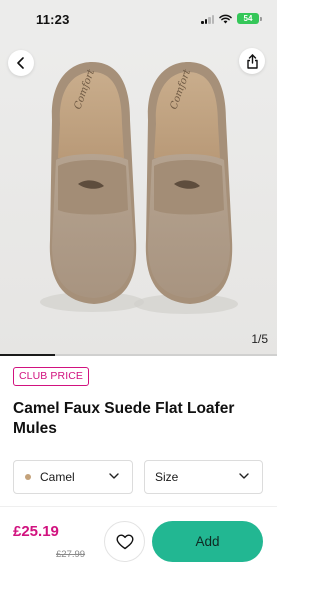 The height and width of the screenshot is (600, 320). I want to click on club-price-badge: CLUB PRICE, so click(51, 376).